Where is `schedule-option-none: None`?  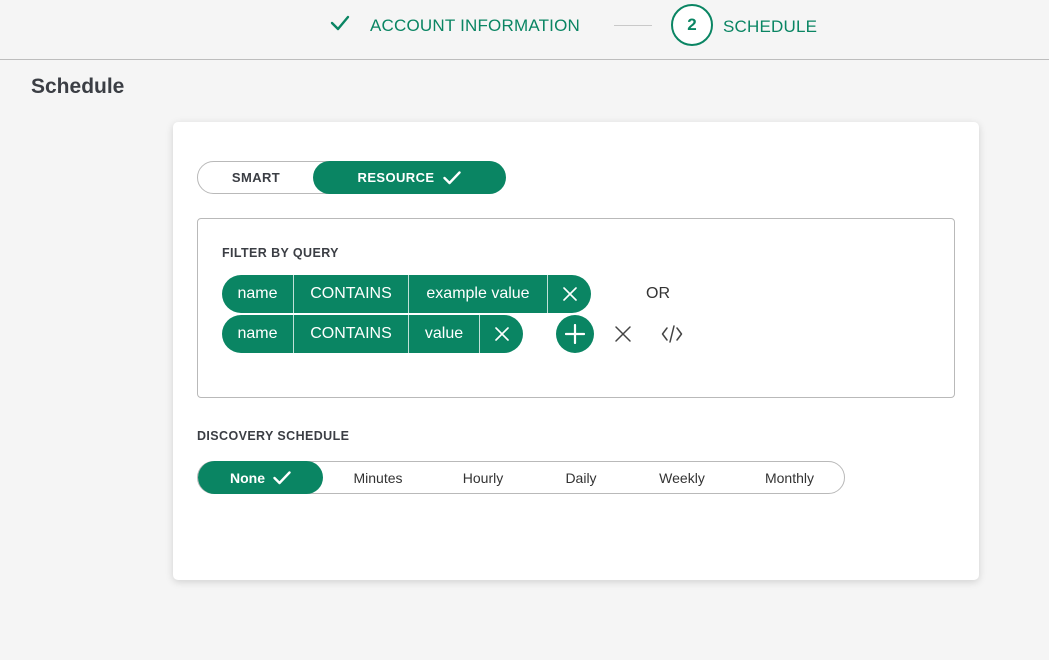 schedule-option-none: None is located at coordinates (260, 477).